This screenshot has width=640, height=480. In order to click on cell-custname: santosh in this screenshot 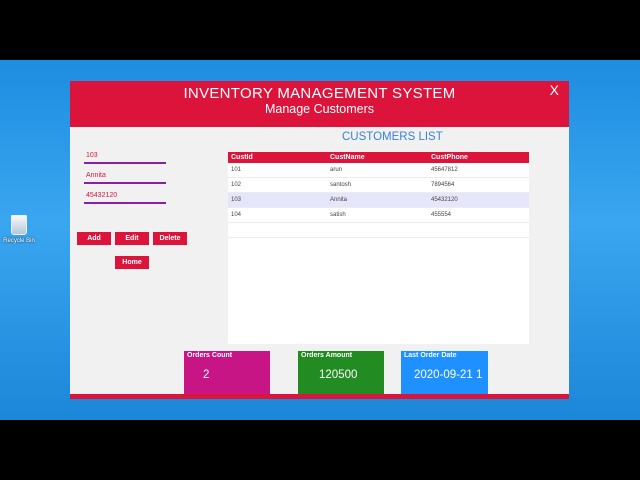, I will do `click(341, 185)`.